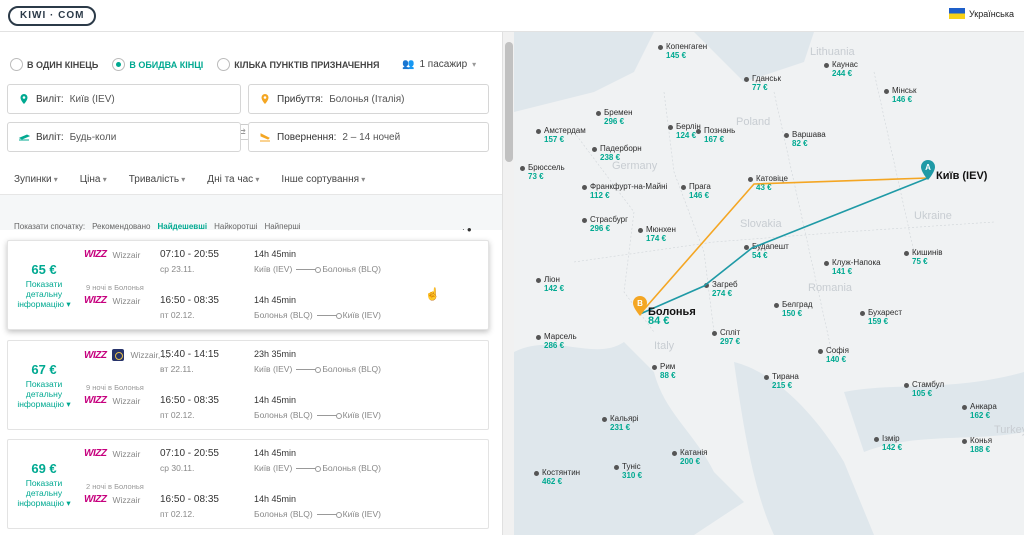  I want to click on origin-pin-label: Київ (IEV), so click(961, 176).